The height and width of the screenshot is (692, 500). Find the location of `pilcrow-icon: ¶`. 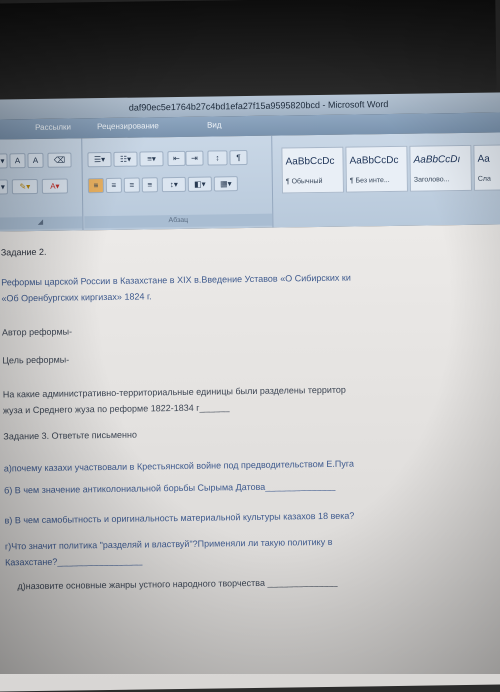

pilcrow-icon: ¶ is located at coordinates (238, 158).